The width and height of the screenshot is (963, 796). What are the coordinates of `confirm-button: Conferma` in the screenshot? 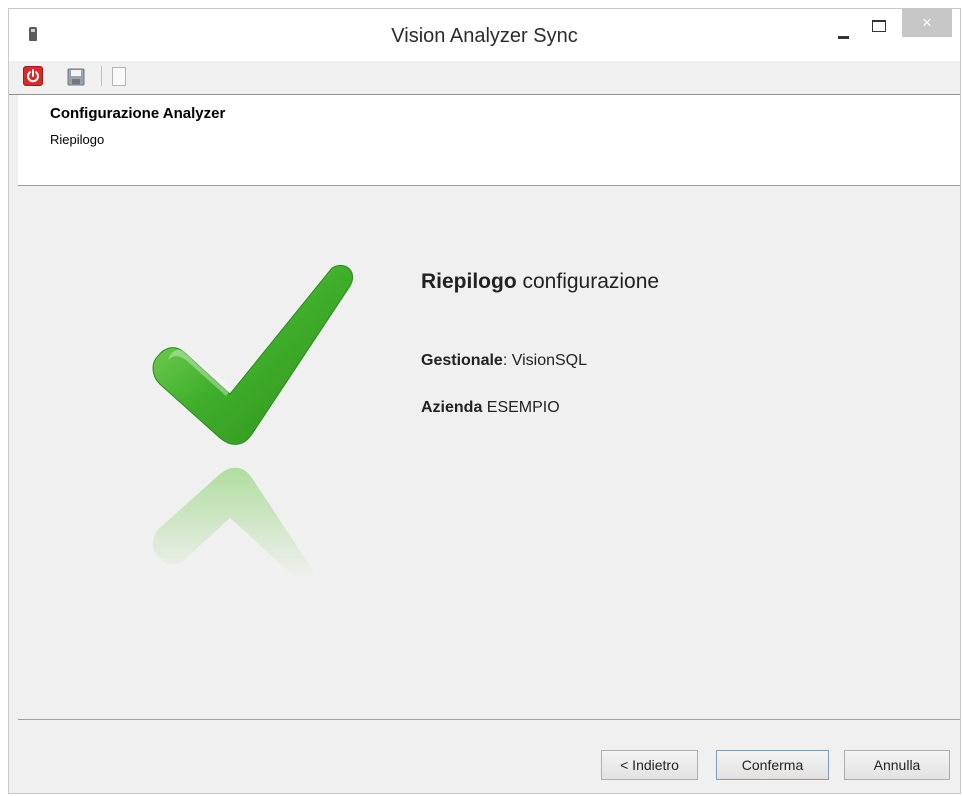 It's located at (772, 765).